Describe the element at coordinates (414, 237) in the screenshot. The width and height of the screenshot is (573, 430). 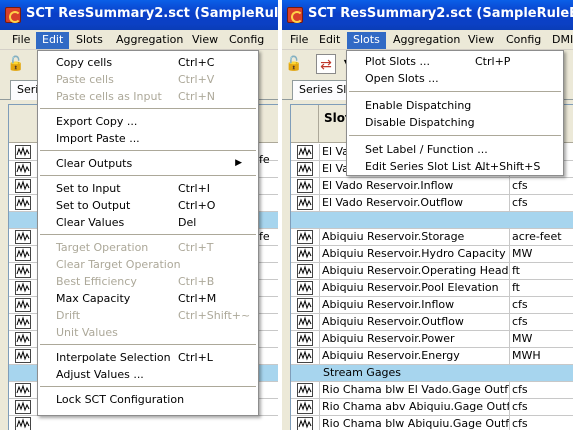
I see `slot-name-cell: Abiquiu Reservoir.Storage` at that location.